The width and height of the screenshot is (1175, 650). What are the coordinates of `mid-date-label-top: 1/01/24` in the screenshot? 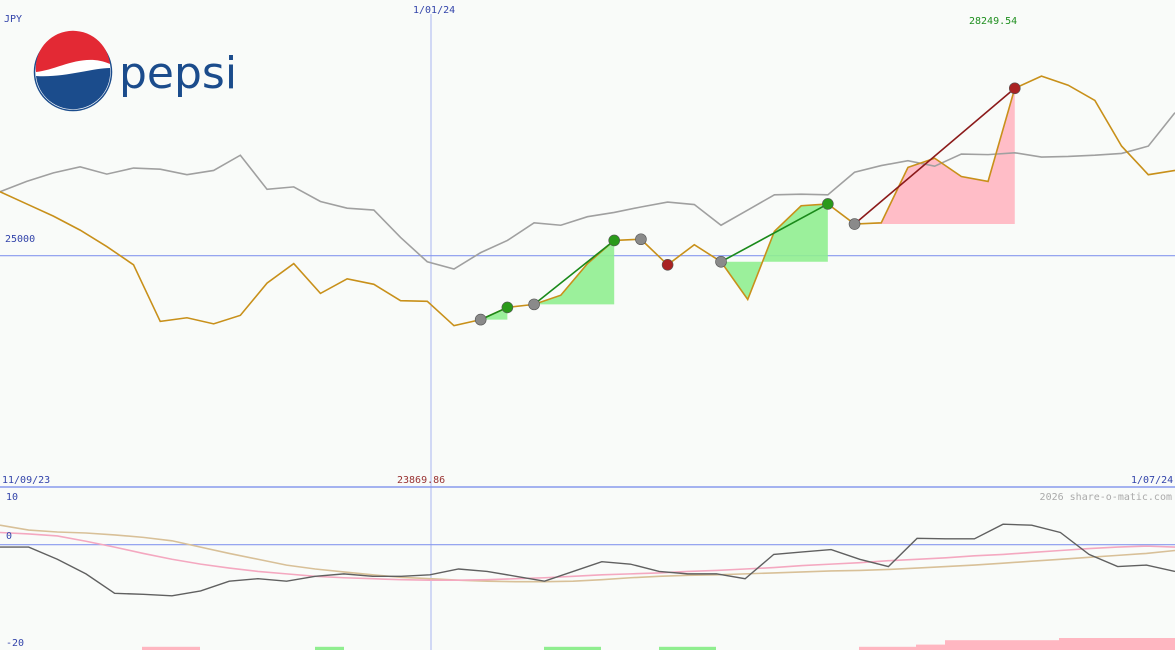 It's located at (434, 10).